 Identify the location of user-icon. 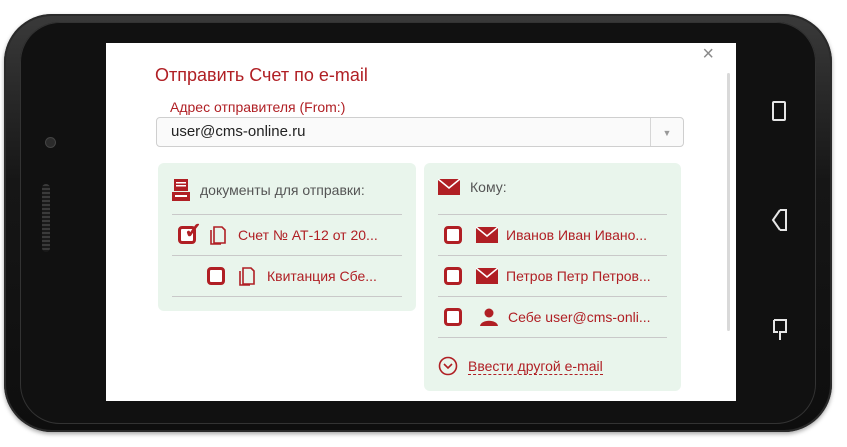
(489, 317).